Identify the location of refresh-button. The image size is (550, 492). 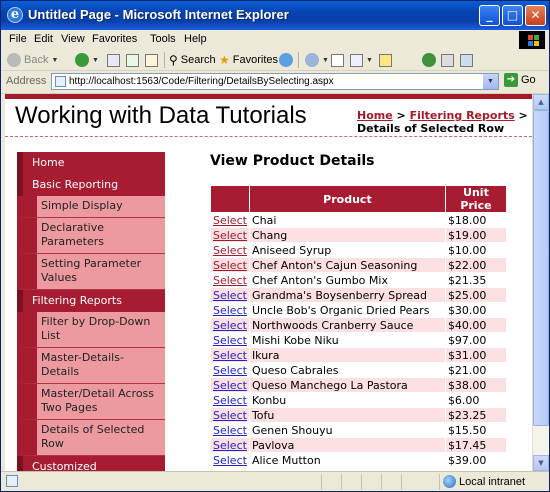
(132, 60).